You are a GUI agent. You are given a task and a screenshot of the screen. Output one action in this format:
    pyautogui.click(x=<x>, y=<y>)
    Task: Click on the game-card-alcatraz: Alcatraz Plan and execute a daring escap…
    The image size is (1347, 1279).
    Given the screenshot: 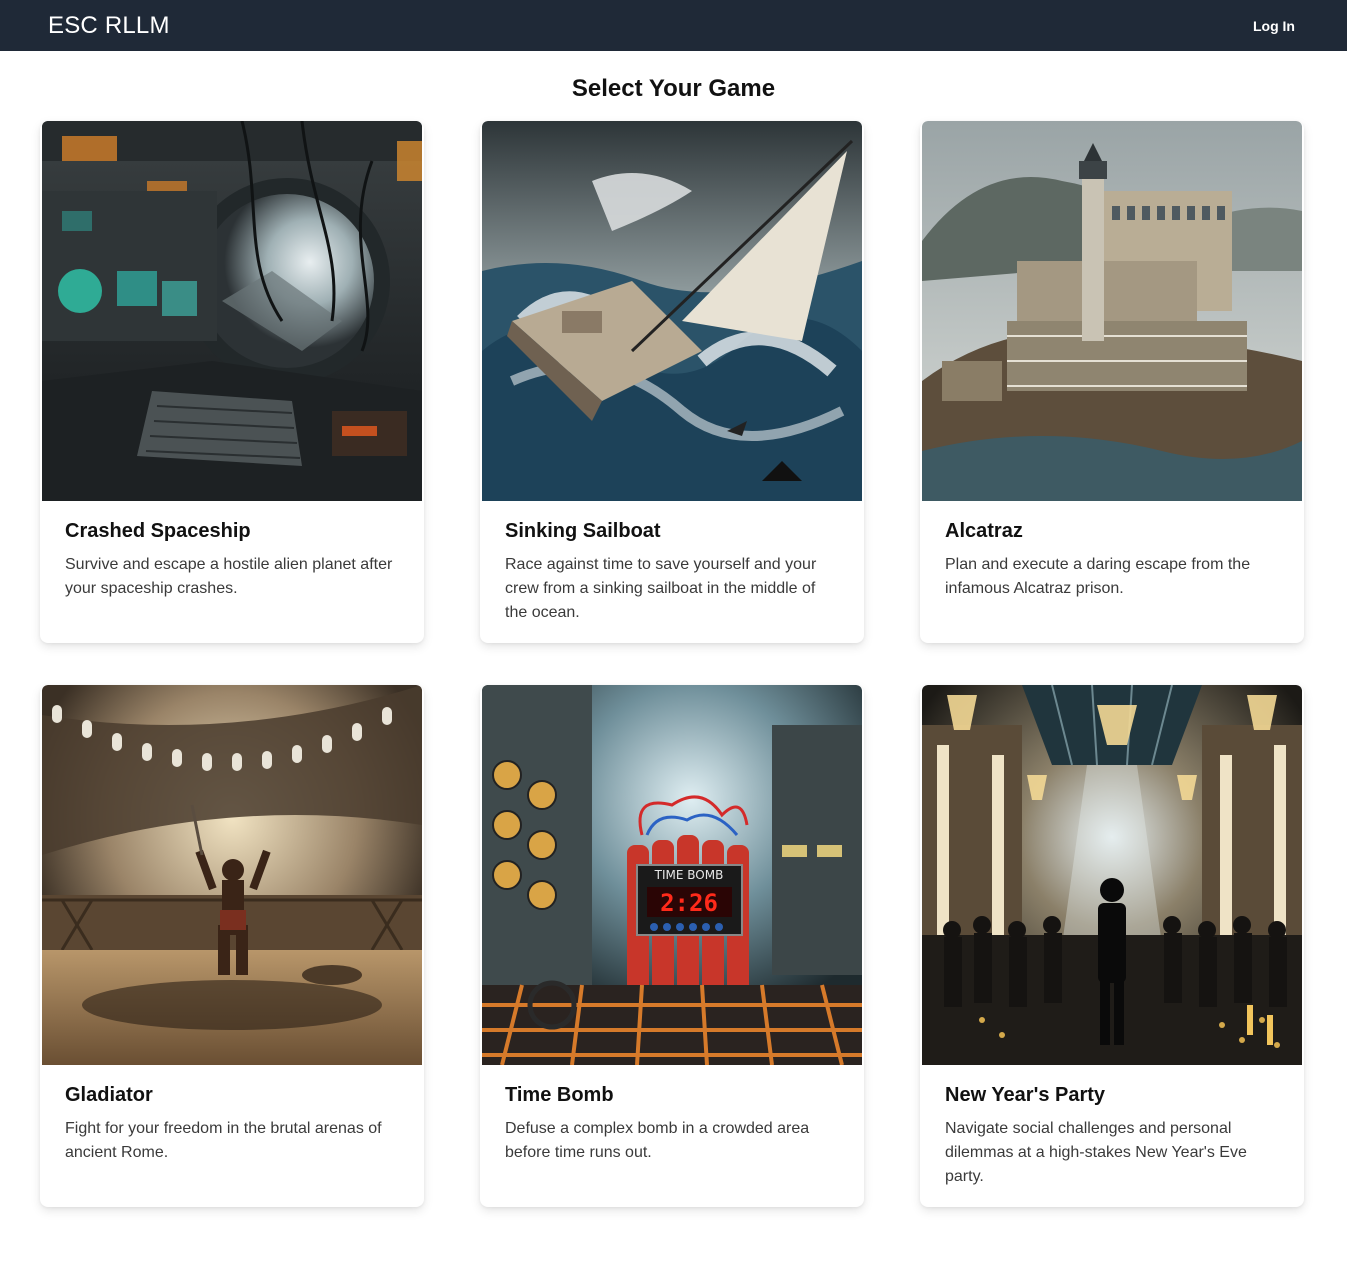 What is the action you would take?
    pyautogui.click(x=1112, y=382)
    